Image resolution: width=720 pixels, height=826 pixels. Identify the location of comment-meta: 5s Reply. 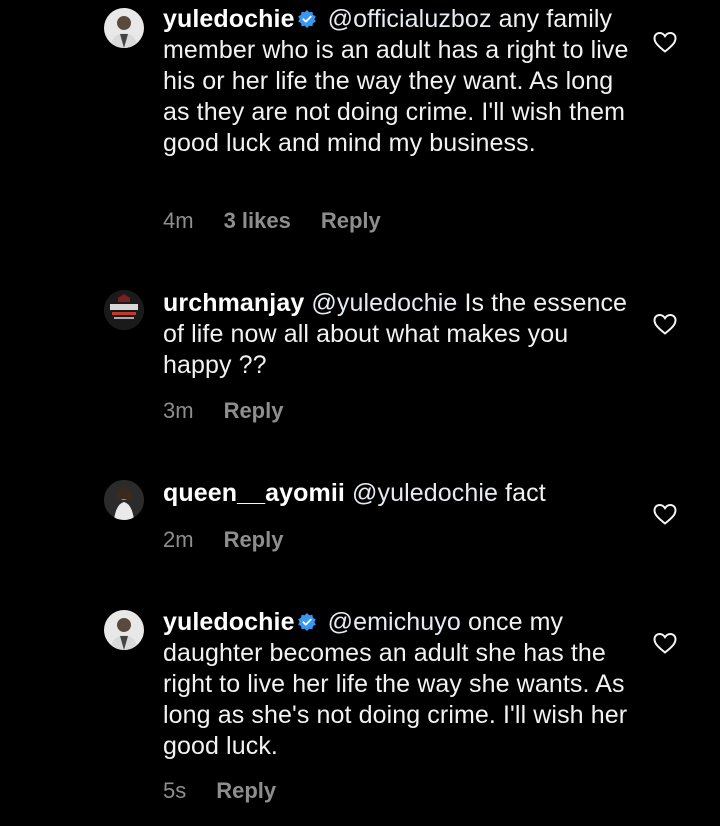
(234, 791).